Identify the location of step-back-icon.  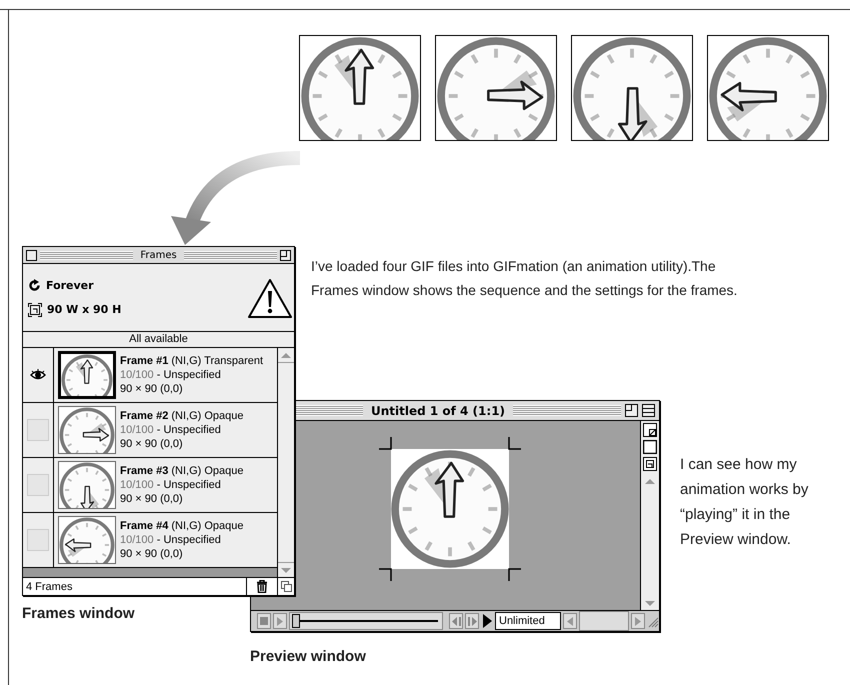
(456, 621).